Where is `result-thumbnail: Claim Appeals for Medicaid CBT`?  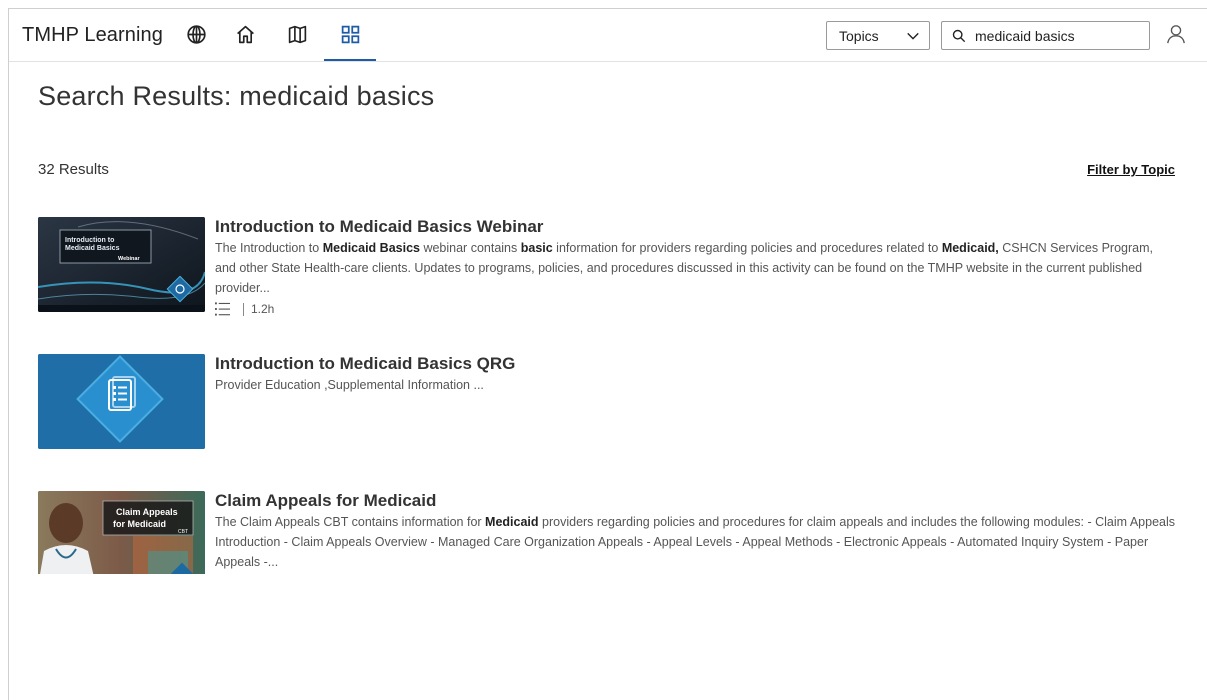 result-thumbnail: Claim Appeals for Medicaid CBT is located at coordinates (121, 532).